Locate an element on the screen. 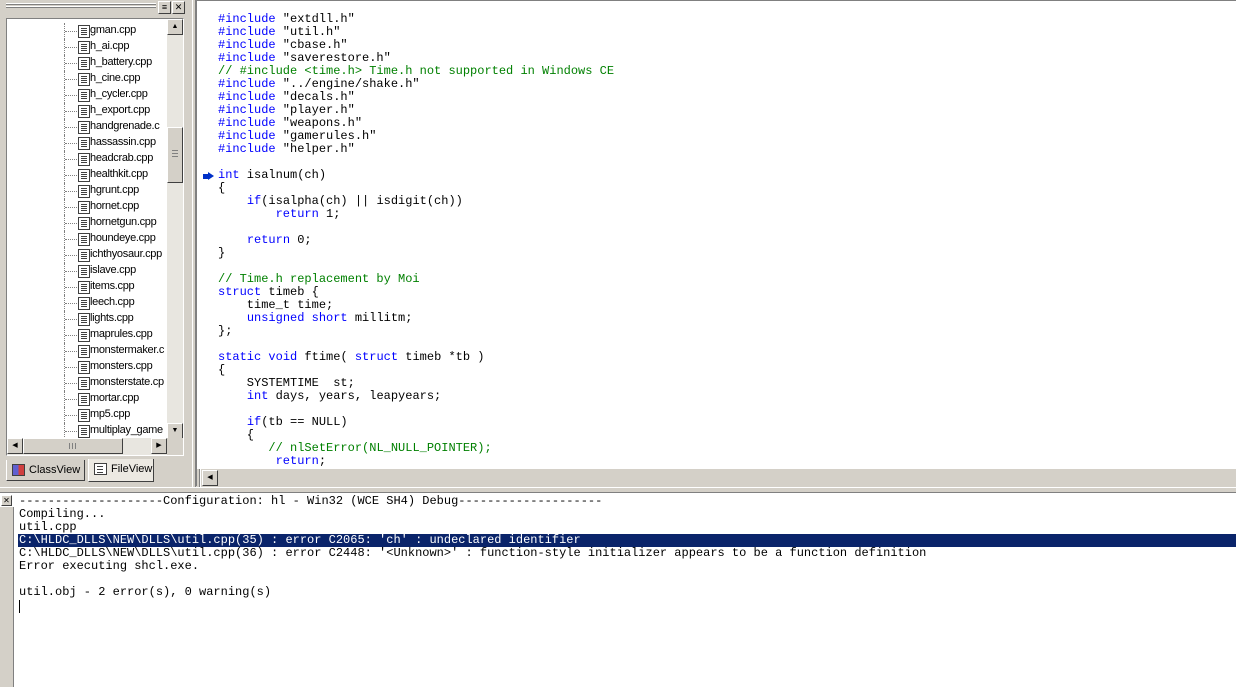 This screenshot has width=1236, height=687. file-tree-item: monsters.cpp is located at coordinates (87, 367).